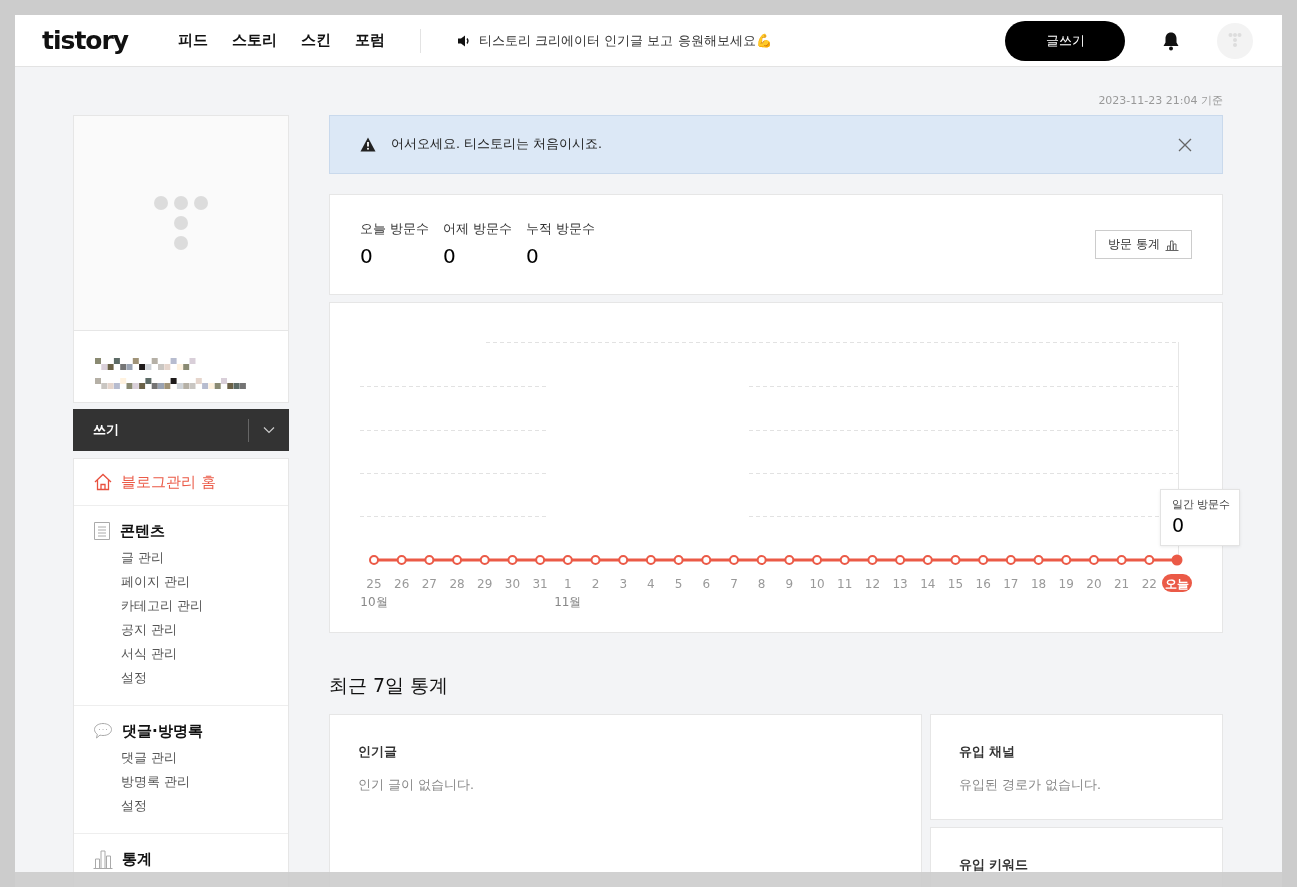 The height and width of the screenshot is (887, 1297). I want to click on empty-message: 유입된 경로가 없습니다., so click(1030, 785).